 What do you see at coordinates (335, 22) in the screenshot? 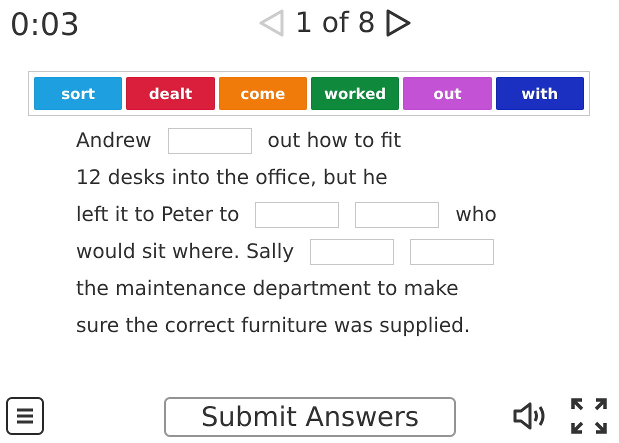
I see `page-counter: 1 of 8` at bounding box center [335, 22].